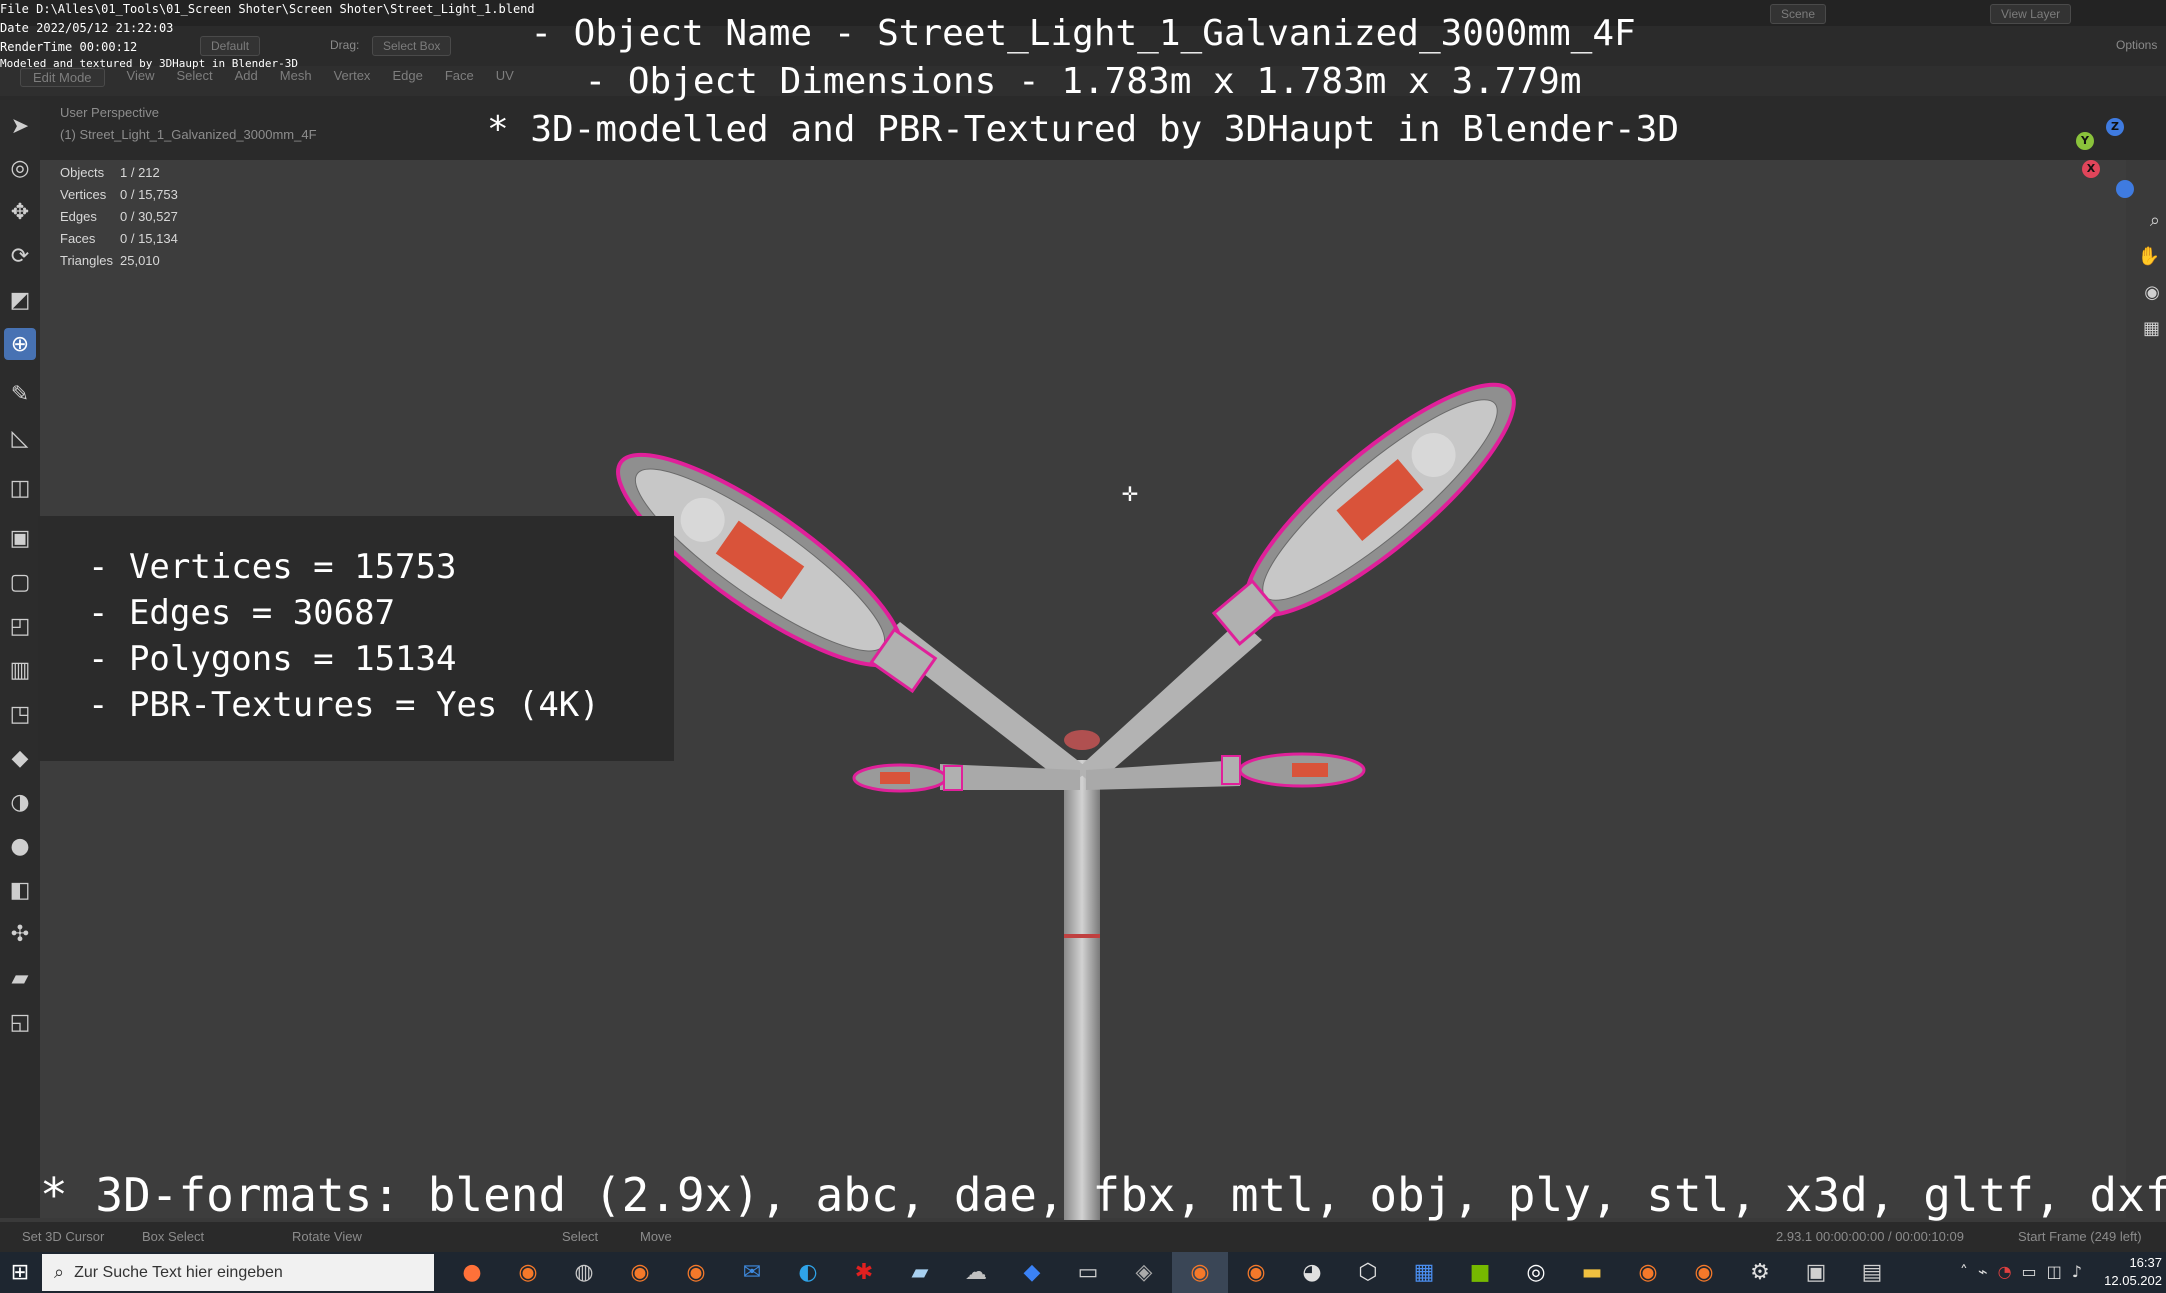 This screenshot has width=2166, height=1293. I want to click on transform-tool-icon: ⊕, so click(20, 344).